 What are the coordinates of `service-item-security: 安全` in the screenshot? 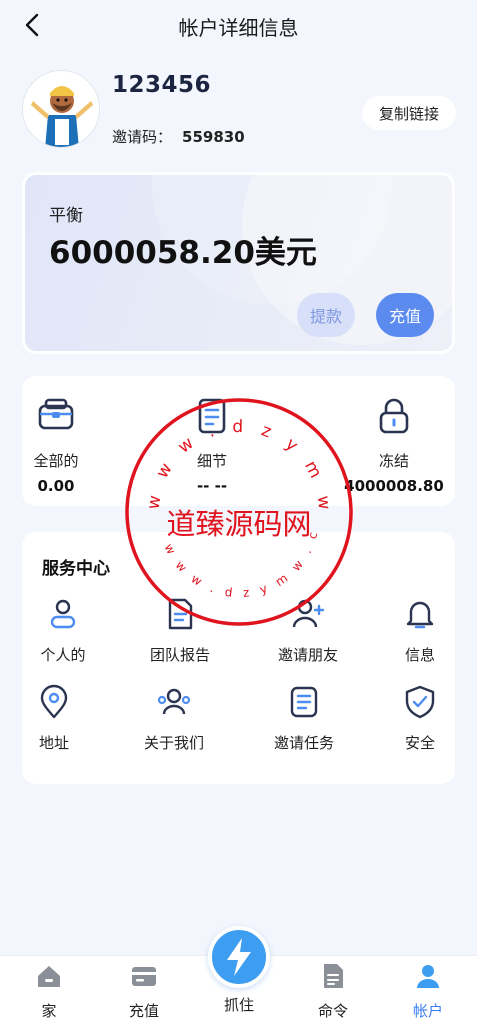 It's located at (420, 718).